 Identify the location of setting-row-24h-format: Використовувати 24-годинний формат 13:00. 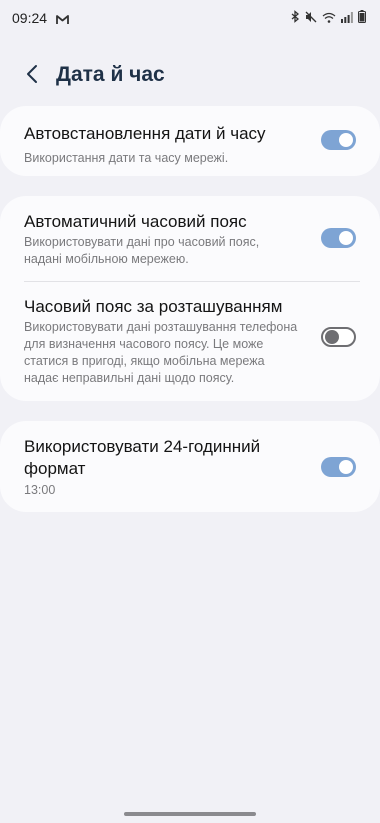
(190, 466).